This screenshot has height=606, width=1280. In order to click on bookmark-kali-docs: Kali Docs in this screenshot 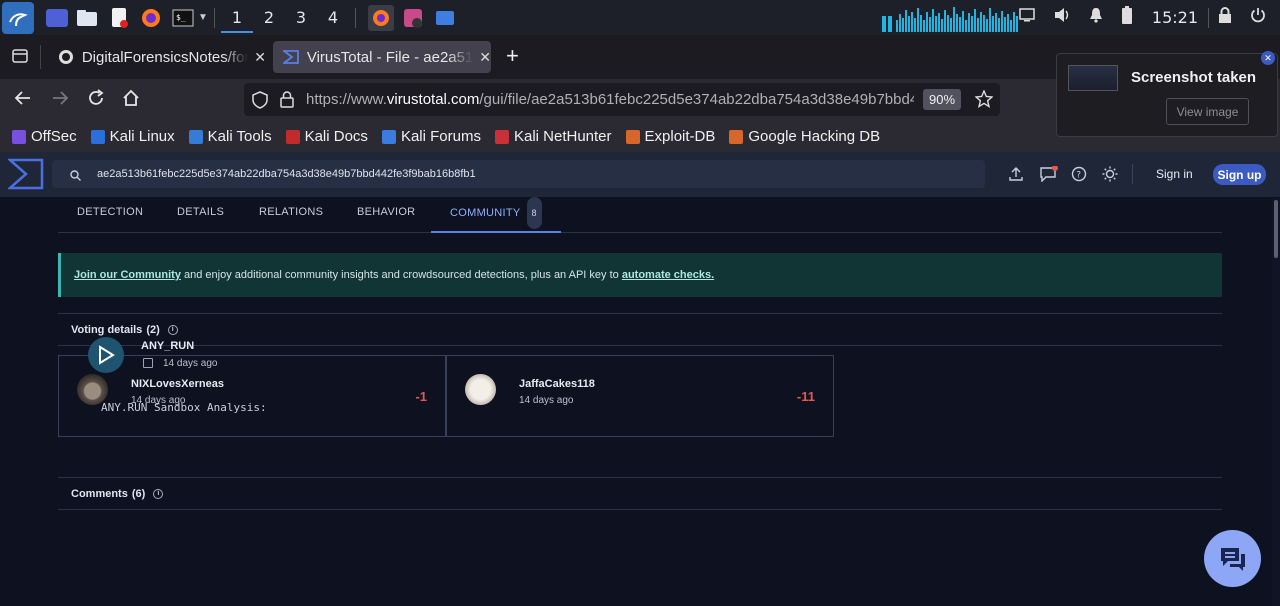, I will do `click(326, 136)`.